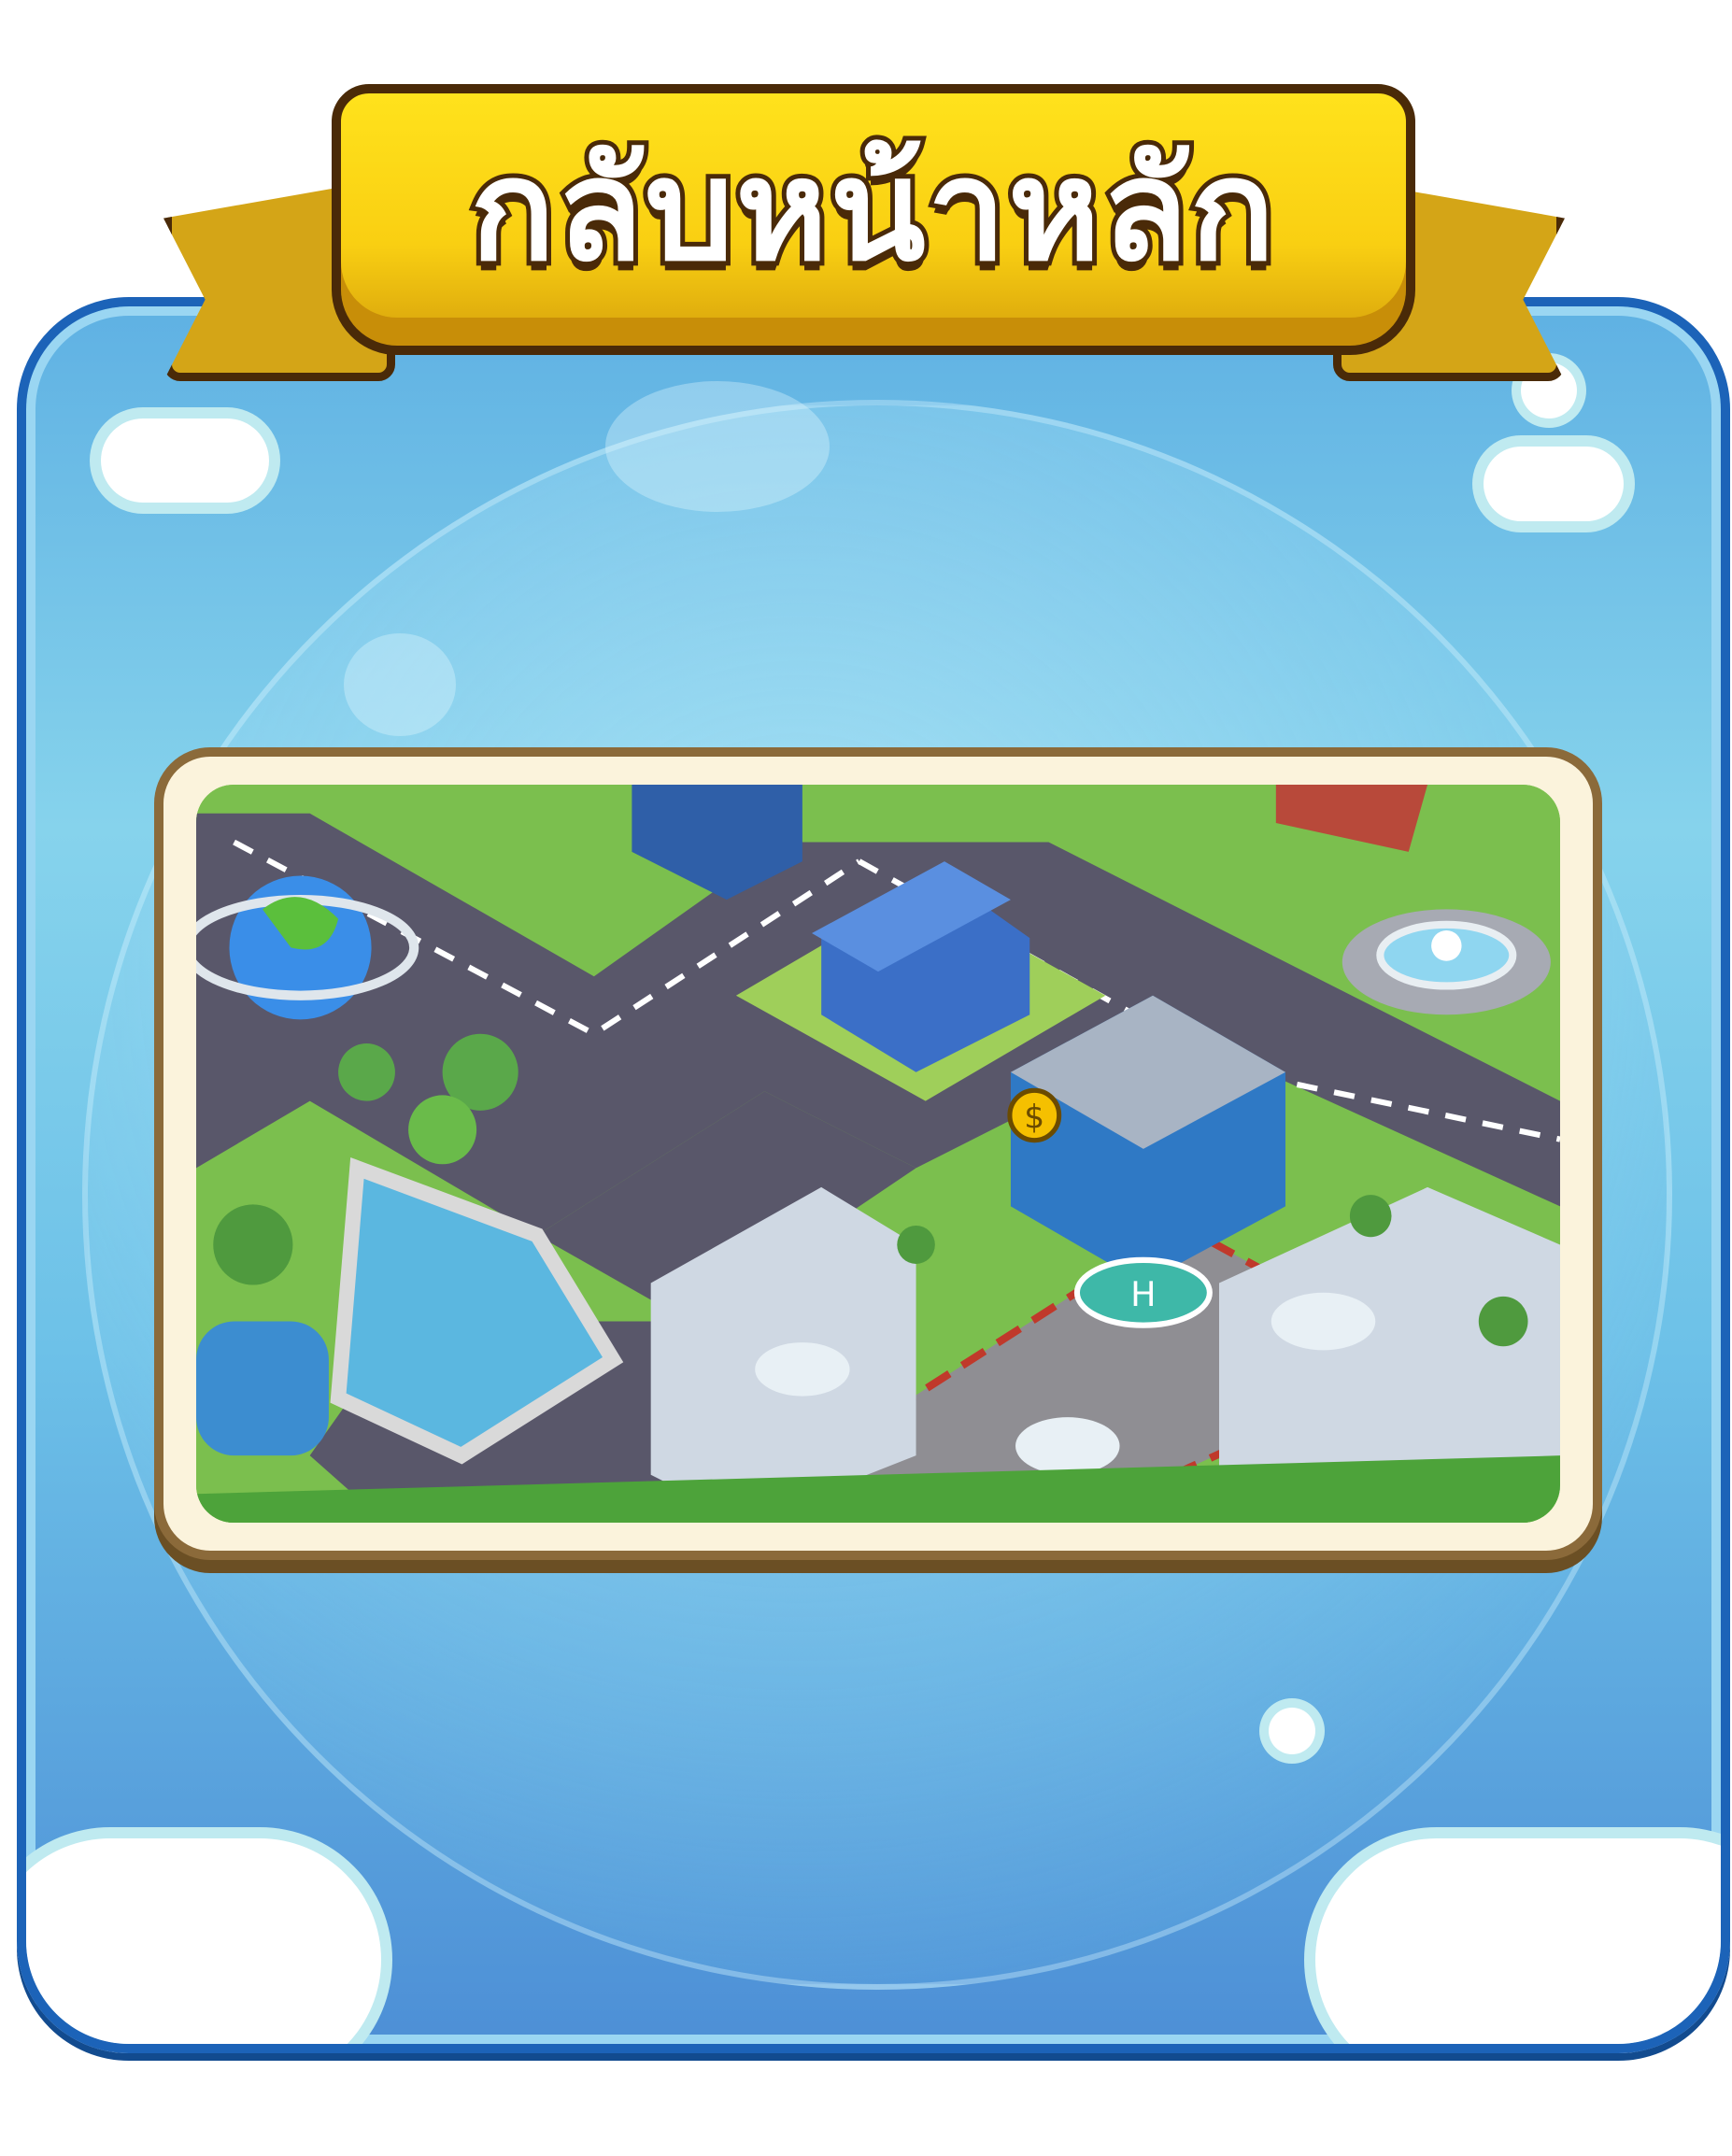  Describe the element at coordinates (872, 211) in the screenshot. I see `banner-title: กลับหน้าหลัก` at that location.